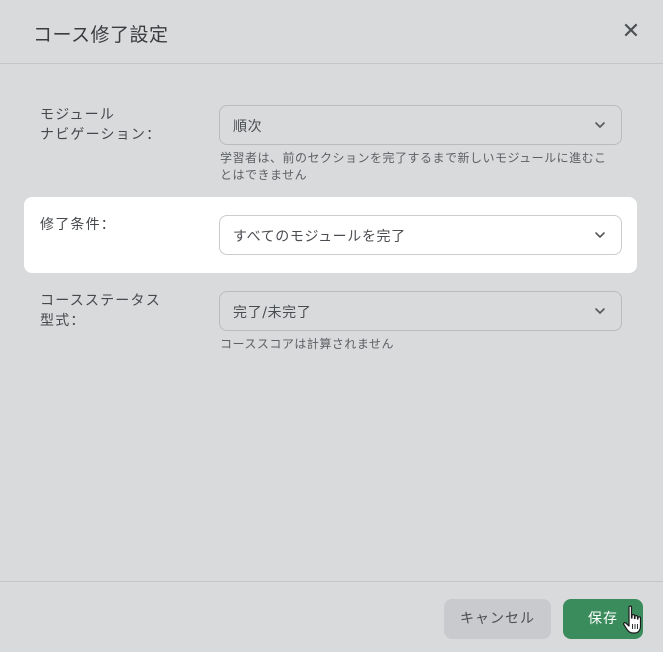 The height and width of the screenshot is (652, 663). I want to click on module-navigation-label-line1: モジュール, so click(78, 115).